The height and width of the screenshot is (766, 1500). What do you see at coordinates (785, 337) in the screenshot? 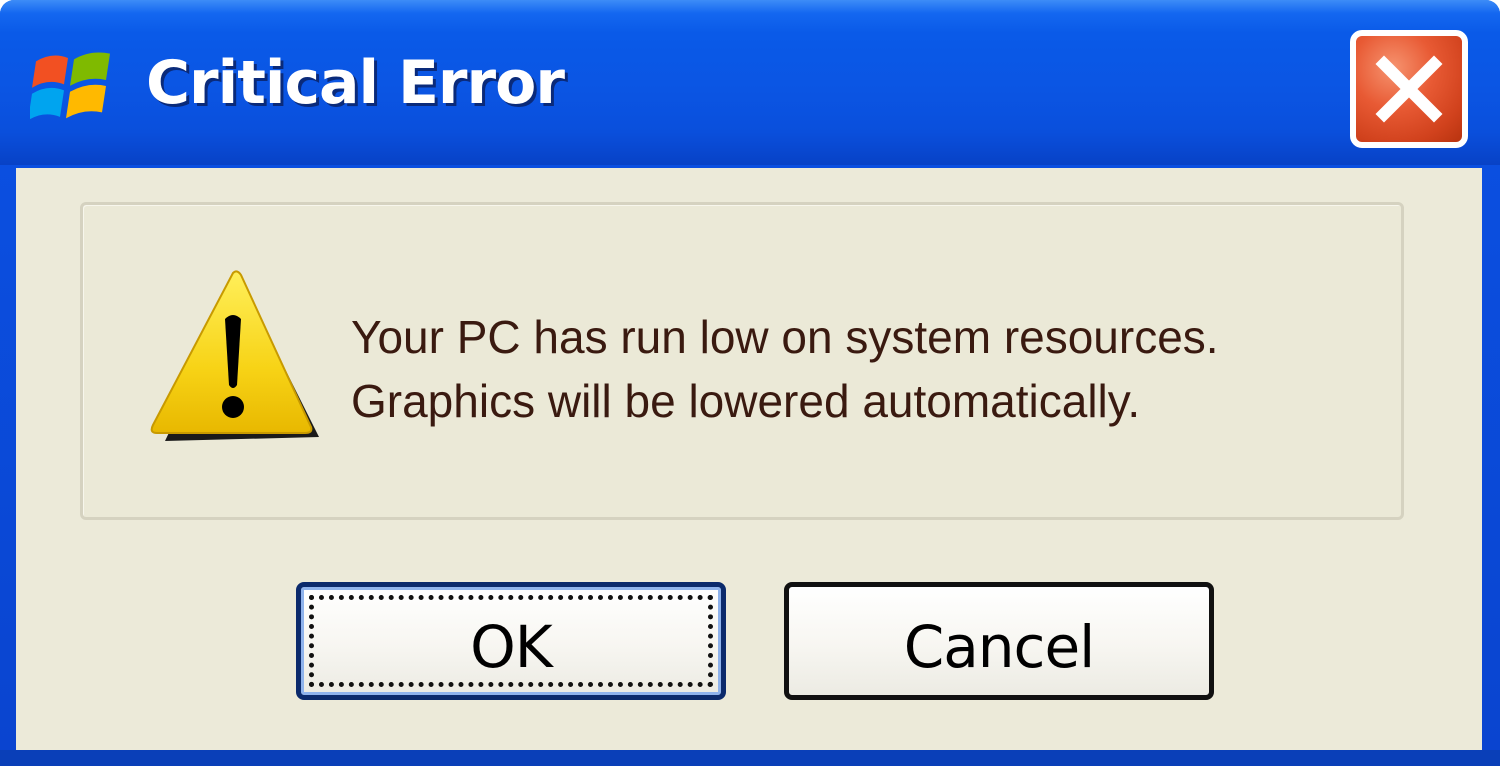
I see `message-line-1: Your PC has run low on system resources.` at bounding box center [785, 337].